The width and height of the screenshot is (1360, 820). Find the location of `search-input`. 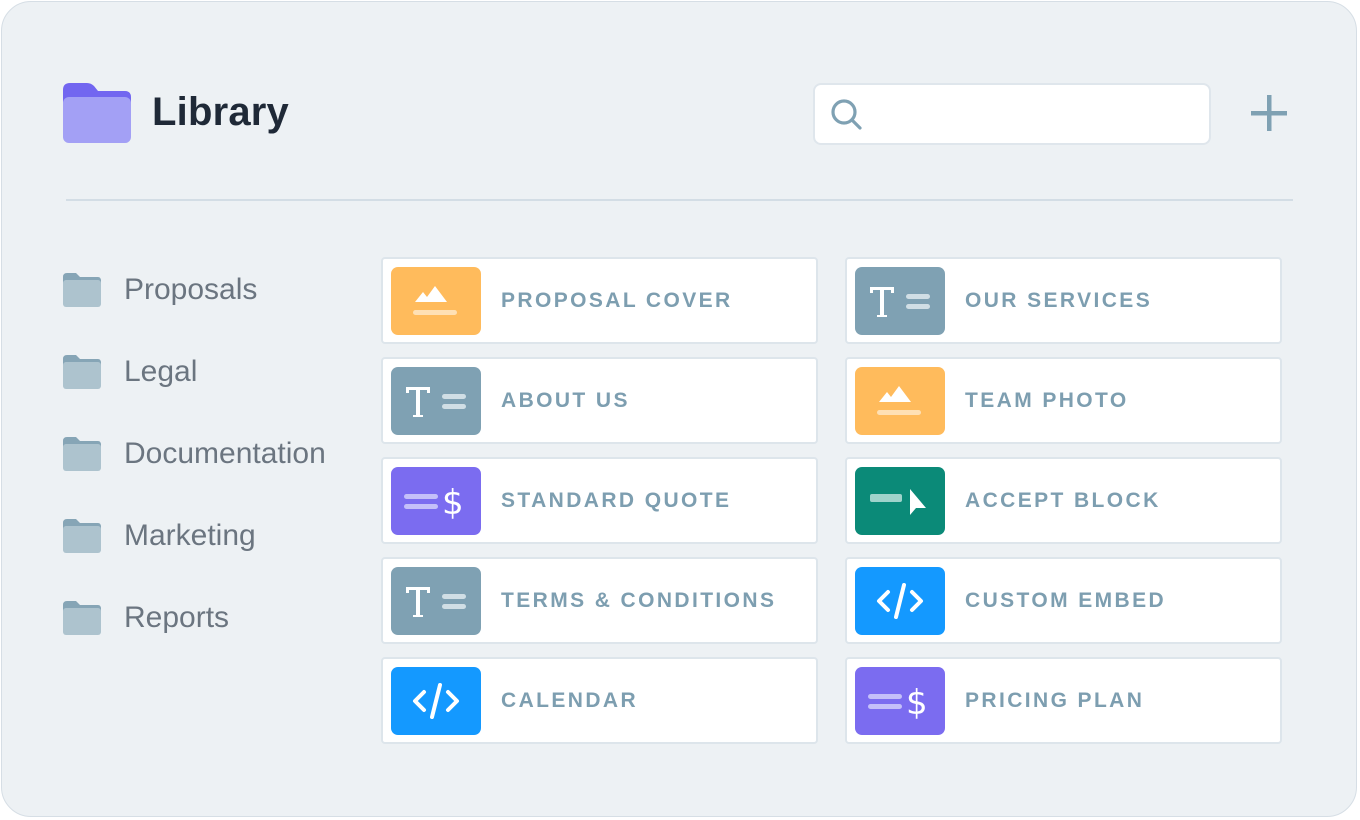

search-input is located at coordinates (1037, 115).